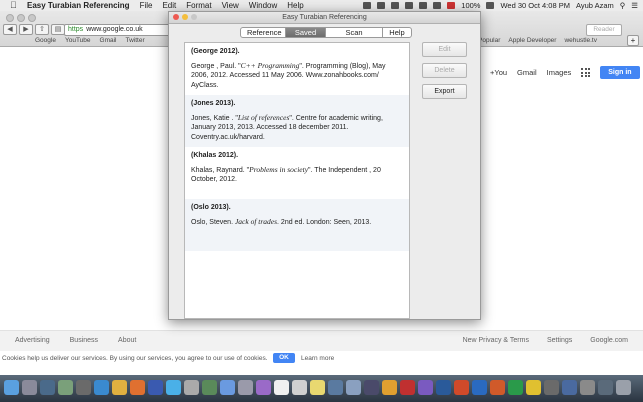  I want to click on menu-window: Window, so click(263, 5).